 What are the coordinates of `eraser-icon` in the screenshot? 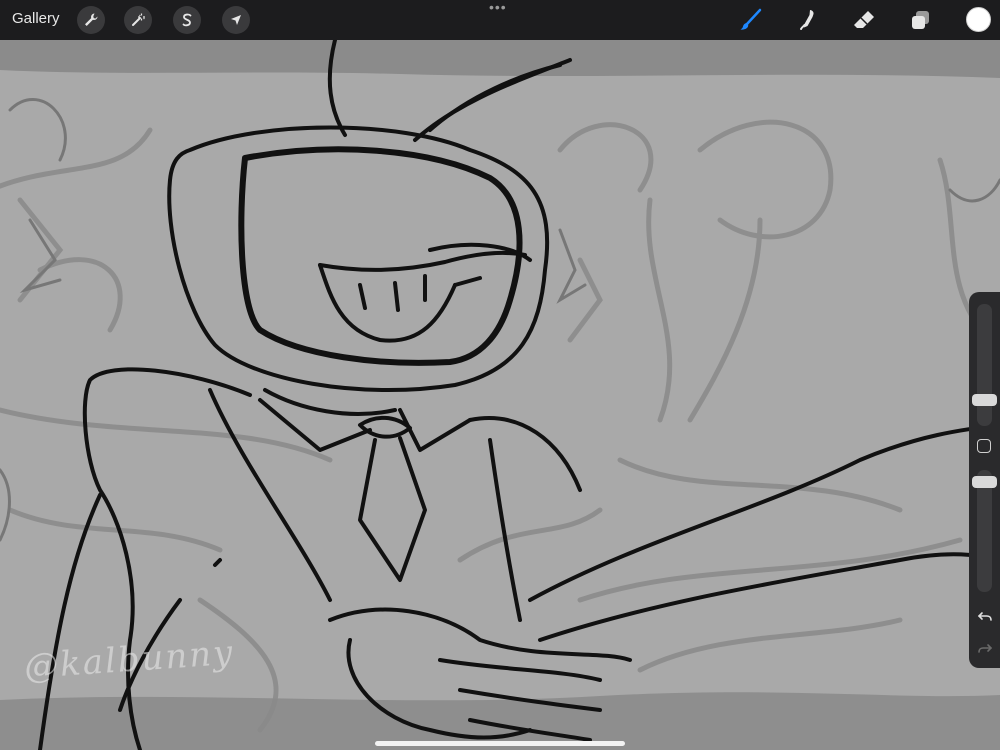 It's located at (864, 19).